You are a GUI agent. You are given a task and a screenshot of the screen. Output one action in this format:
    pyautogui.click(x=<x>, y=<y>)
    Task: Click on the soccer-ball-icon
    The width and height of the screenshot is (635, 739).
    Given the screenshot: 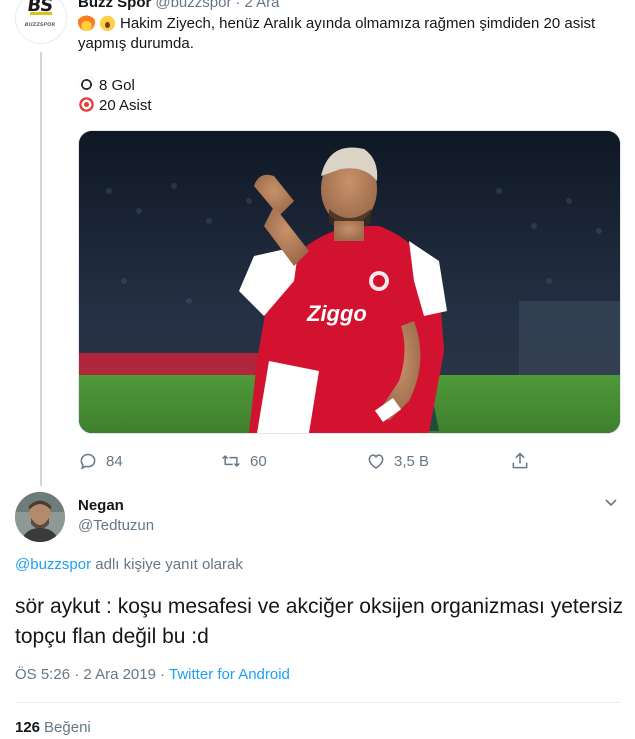 What is the action you would take?
    pyautogui.click(x=86, y=84)
    